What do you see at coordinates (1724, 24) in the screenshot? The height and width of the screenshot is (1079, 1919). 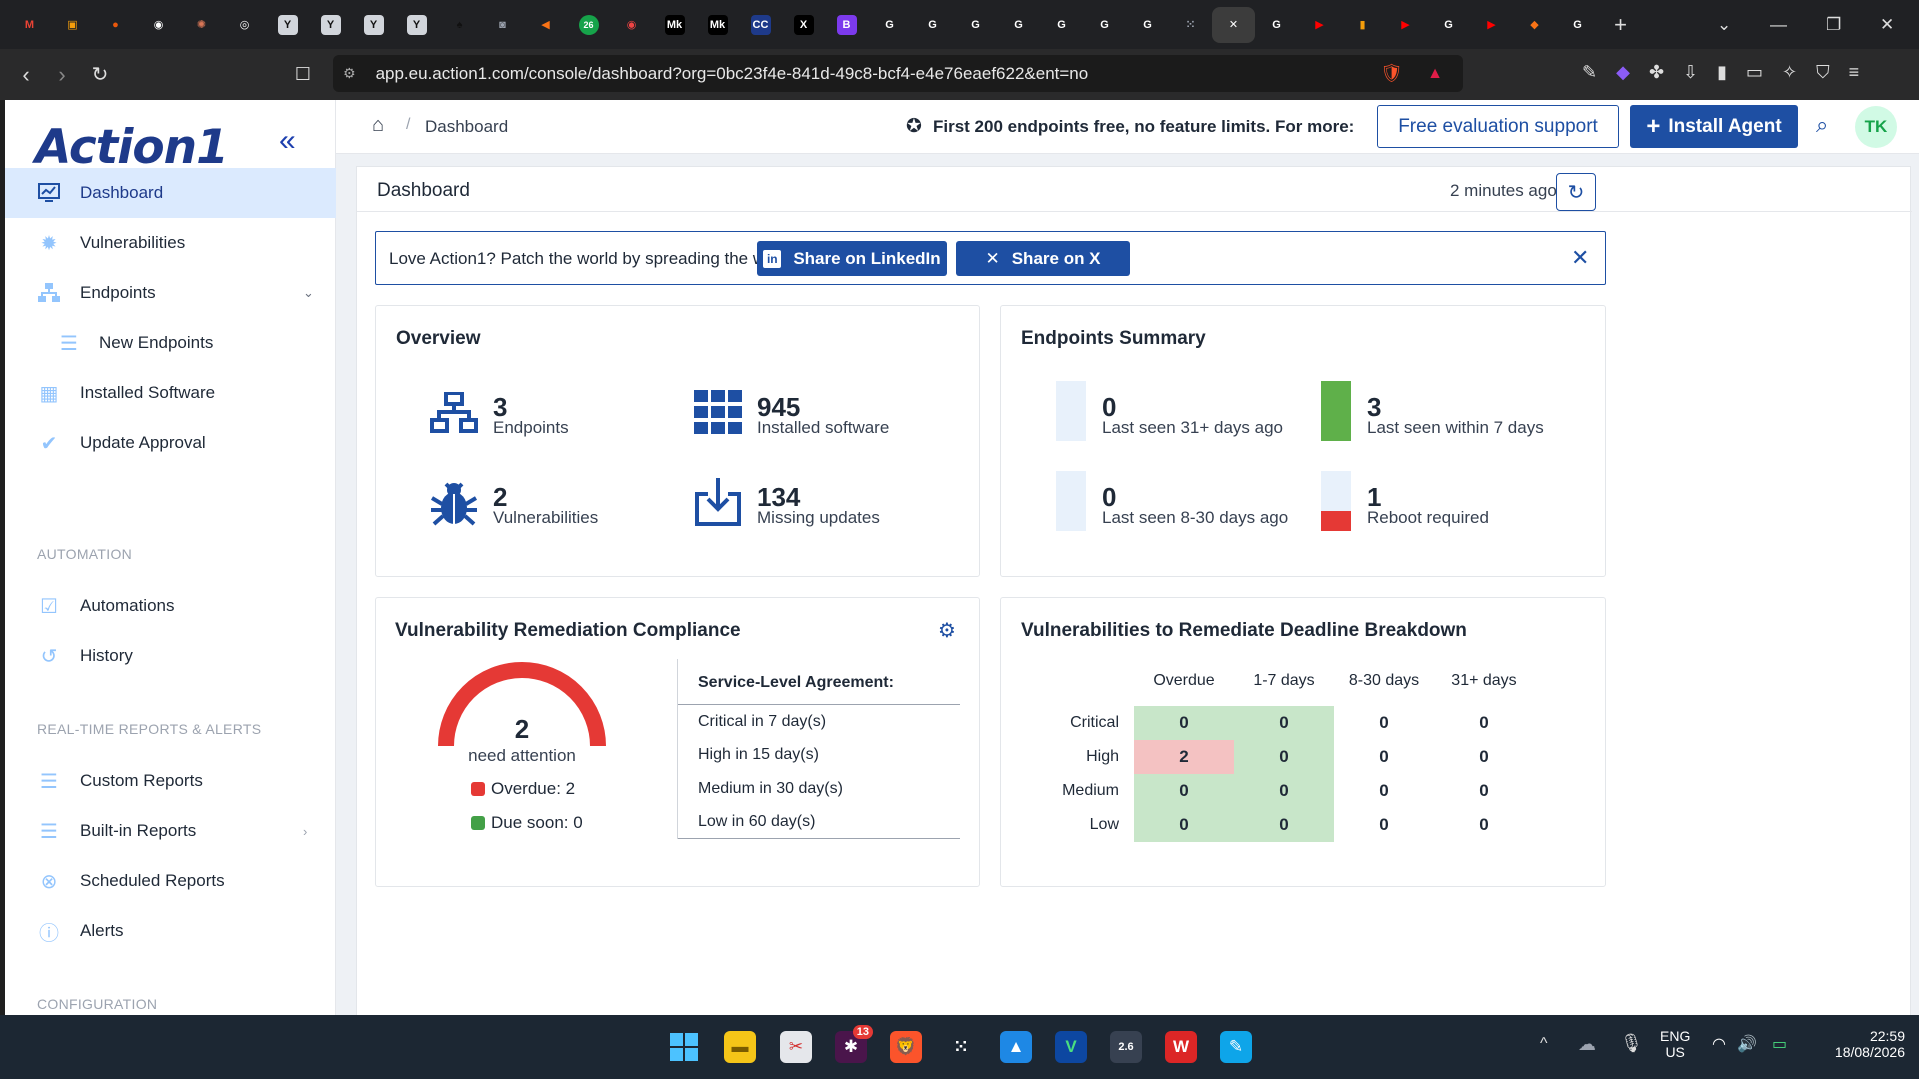 I see `tab-search-icon: ⌄` at bounding box center [1724, 24].